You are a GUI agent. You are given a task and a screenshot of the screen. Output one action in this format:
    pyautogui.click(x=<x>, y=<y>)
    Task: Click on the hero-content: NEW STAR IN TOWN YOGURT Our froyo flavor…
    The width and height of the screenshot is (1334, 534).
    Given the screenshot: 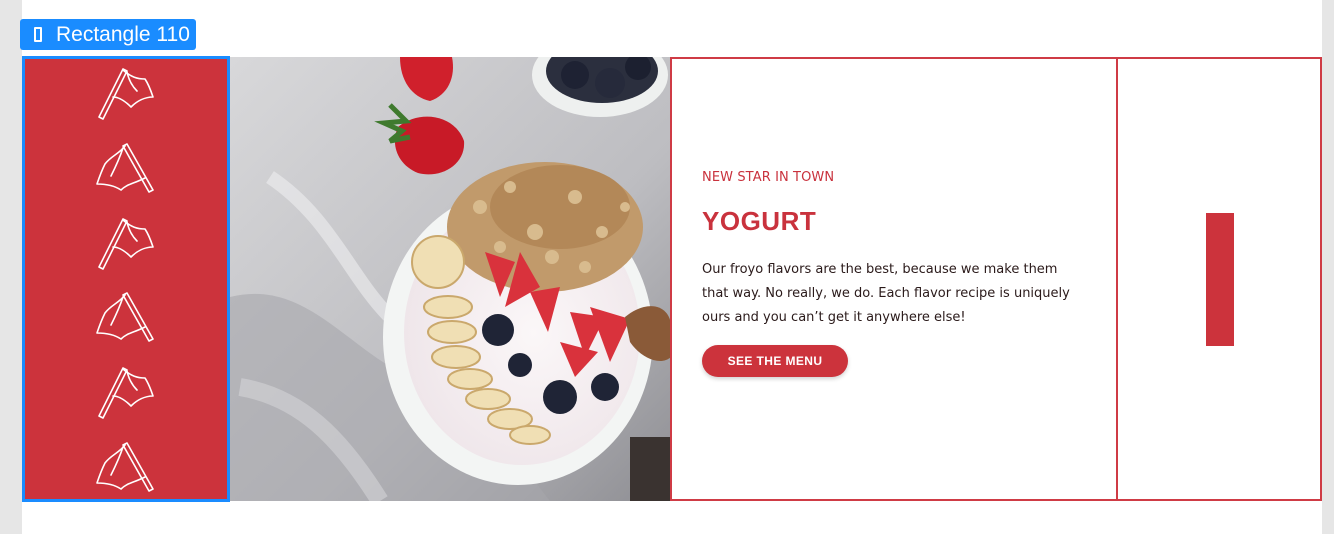 What is the action you would take?
    pyautogui.click(x=897, y=273)
    